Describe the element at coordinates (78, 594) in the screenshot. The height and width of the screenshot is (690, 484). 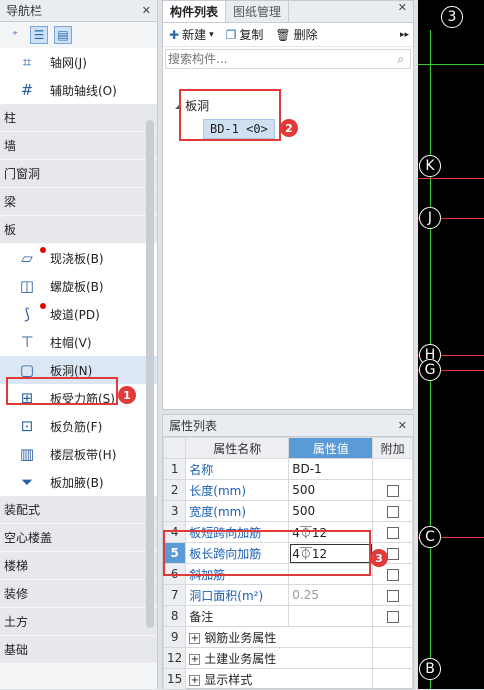
I see `category-decoration: 装修` at that location.